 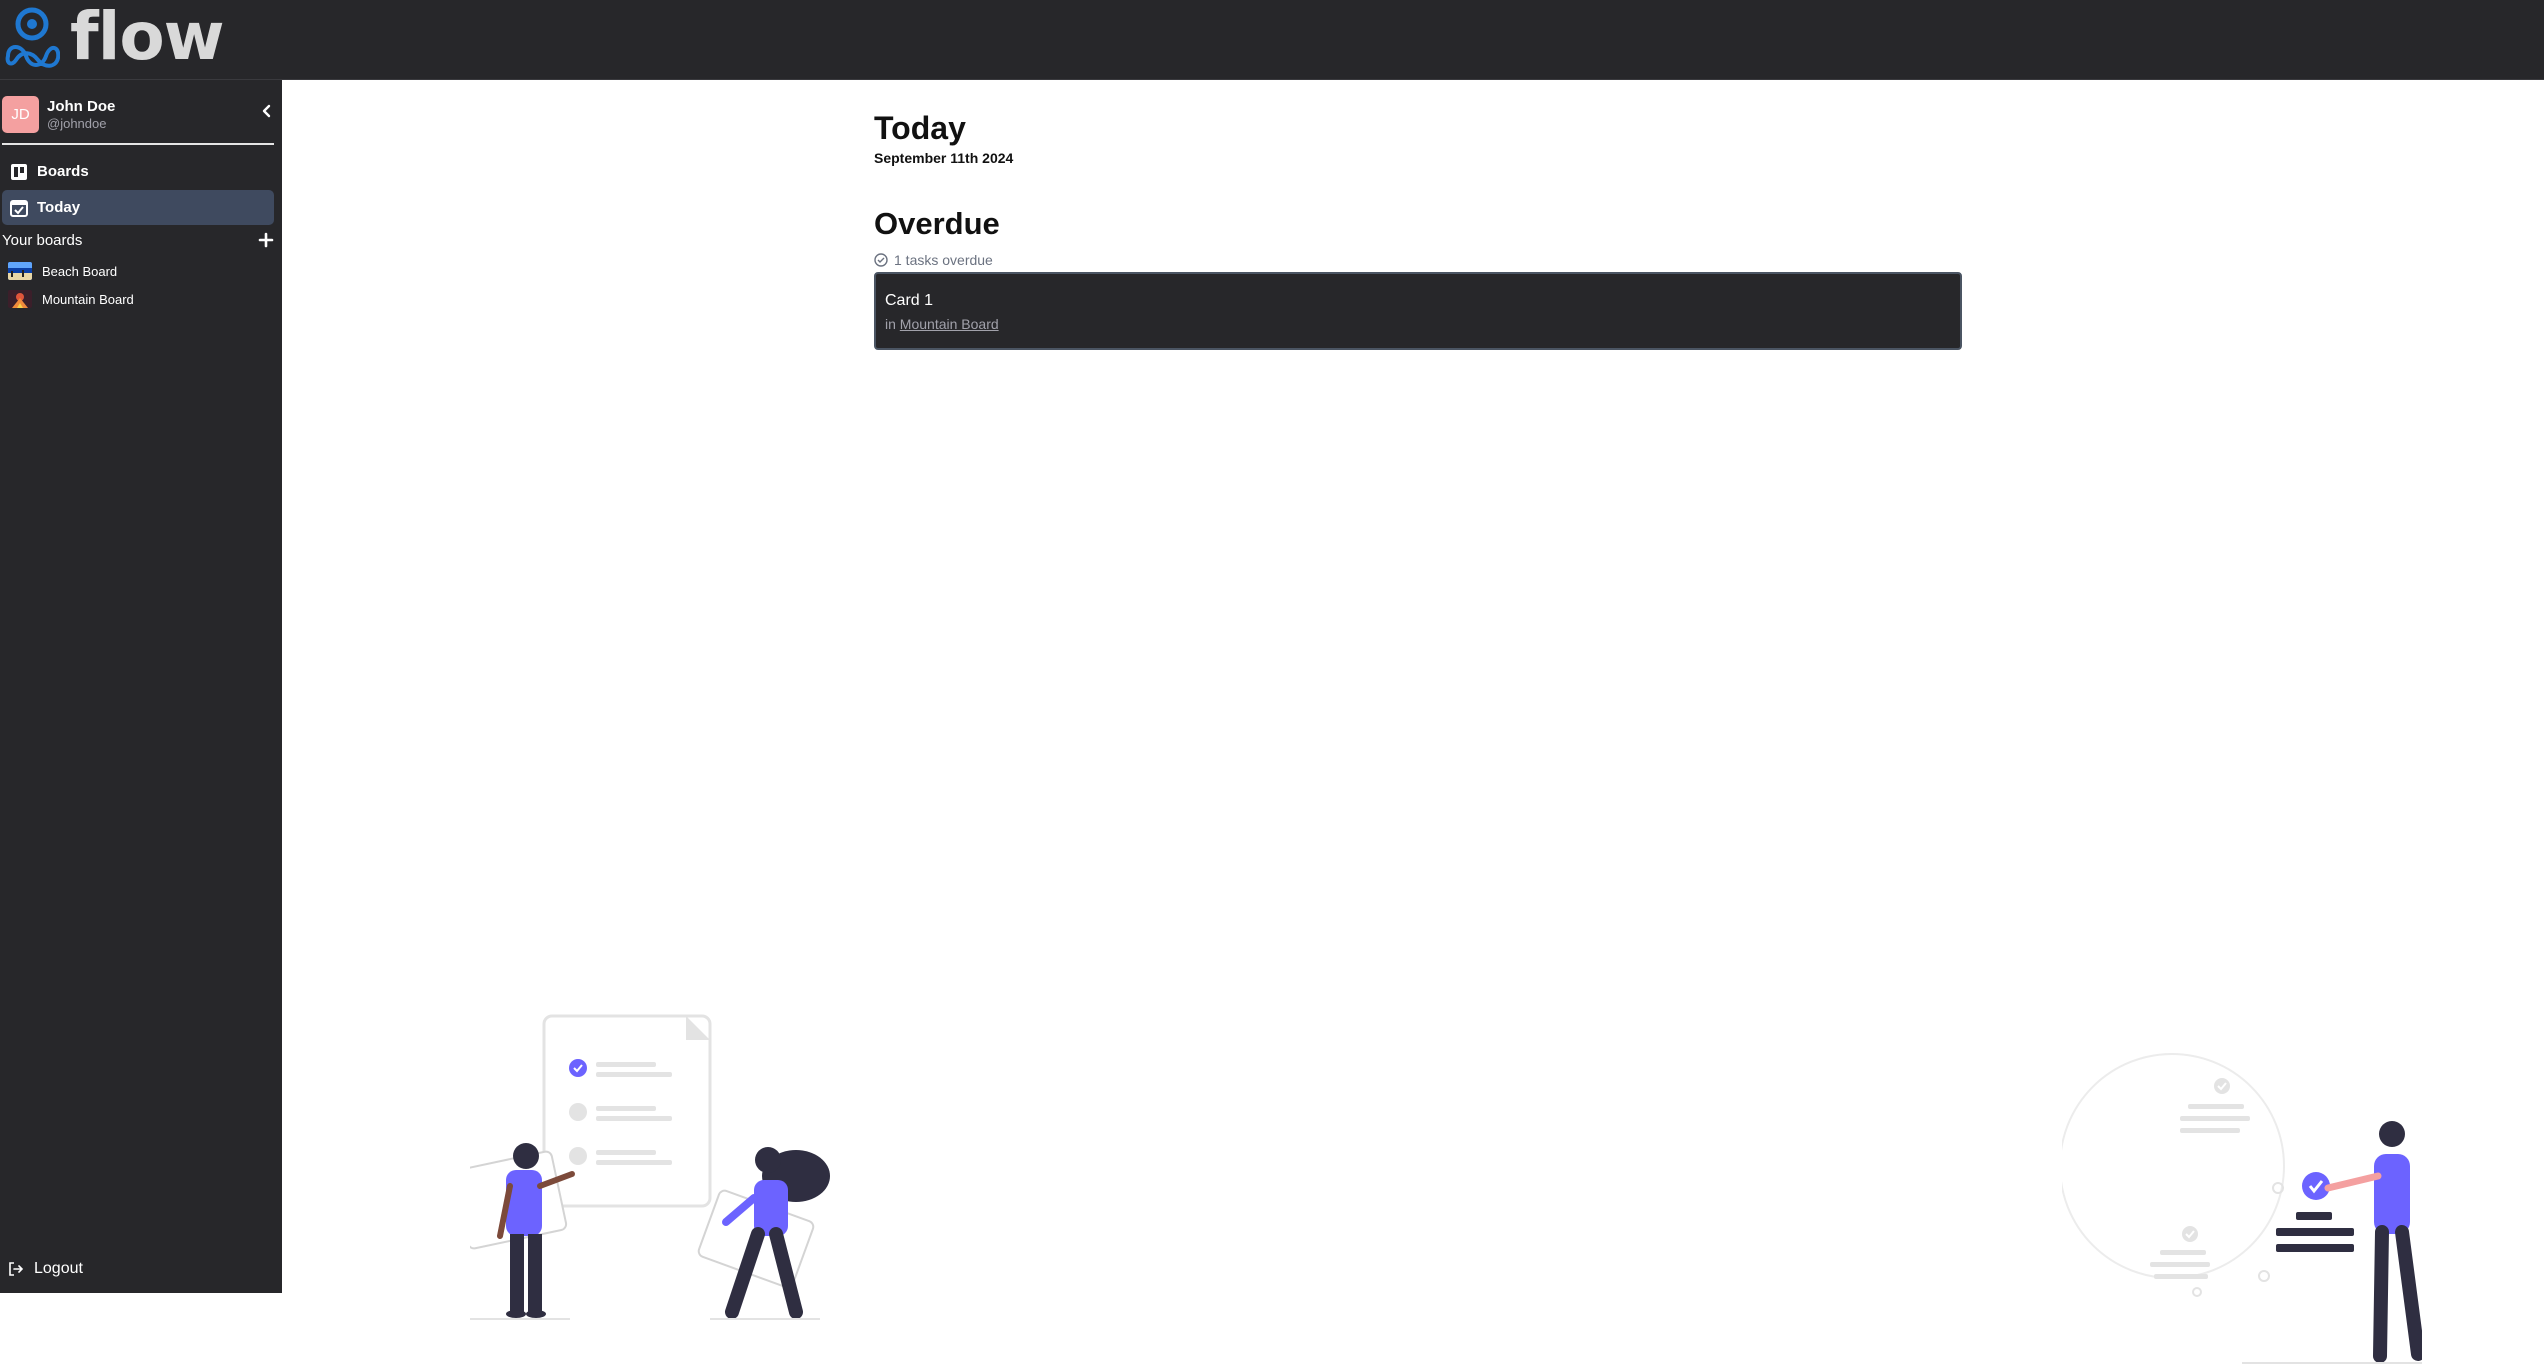 What do you see at coordinates (944, 158) in the screenshot?
I see `page-date: September 11th 2024` at bounding box center [944, 158].